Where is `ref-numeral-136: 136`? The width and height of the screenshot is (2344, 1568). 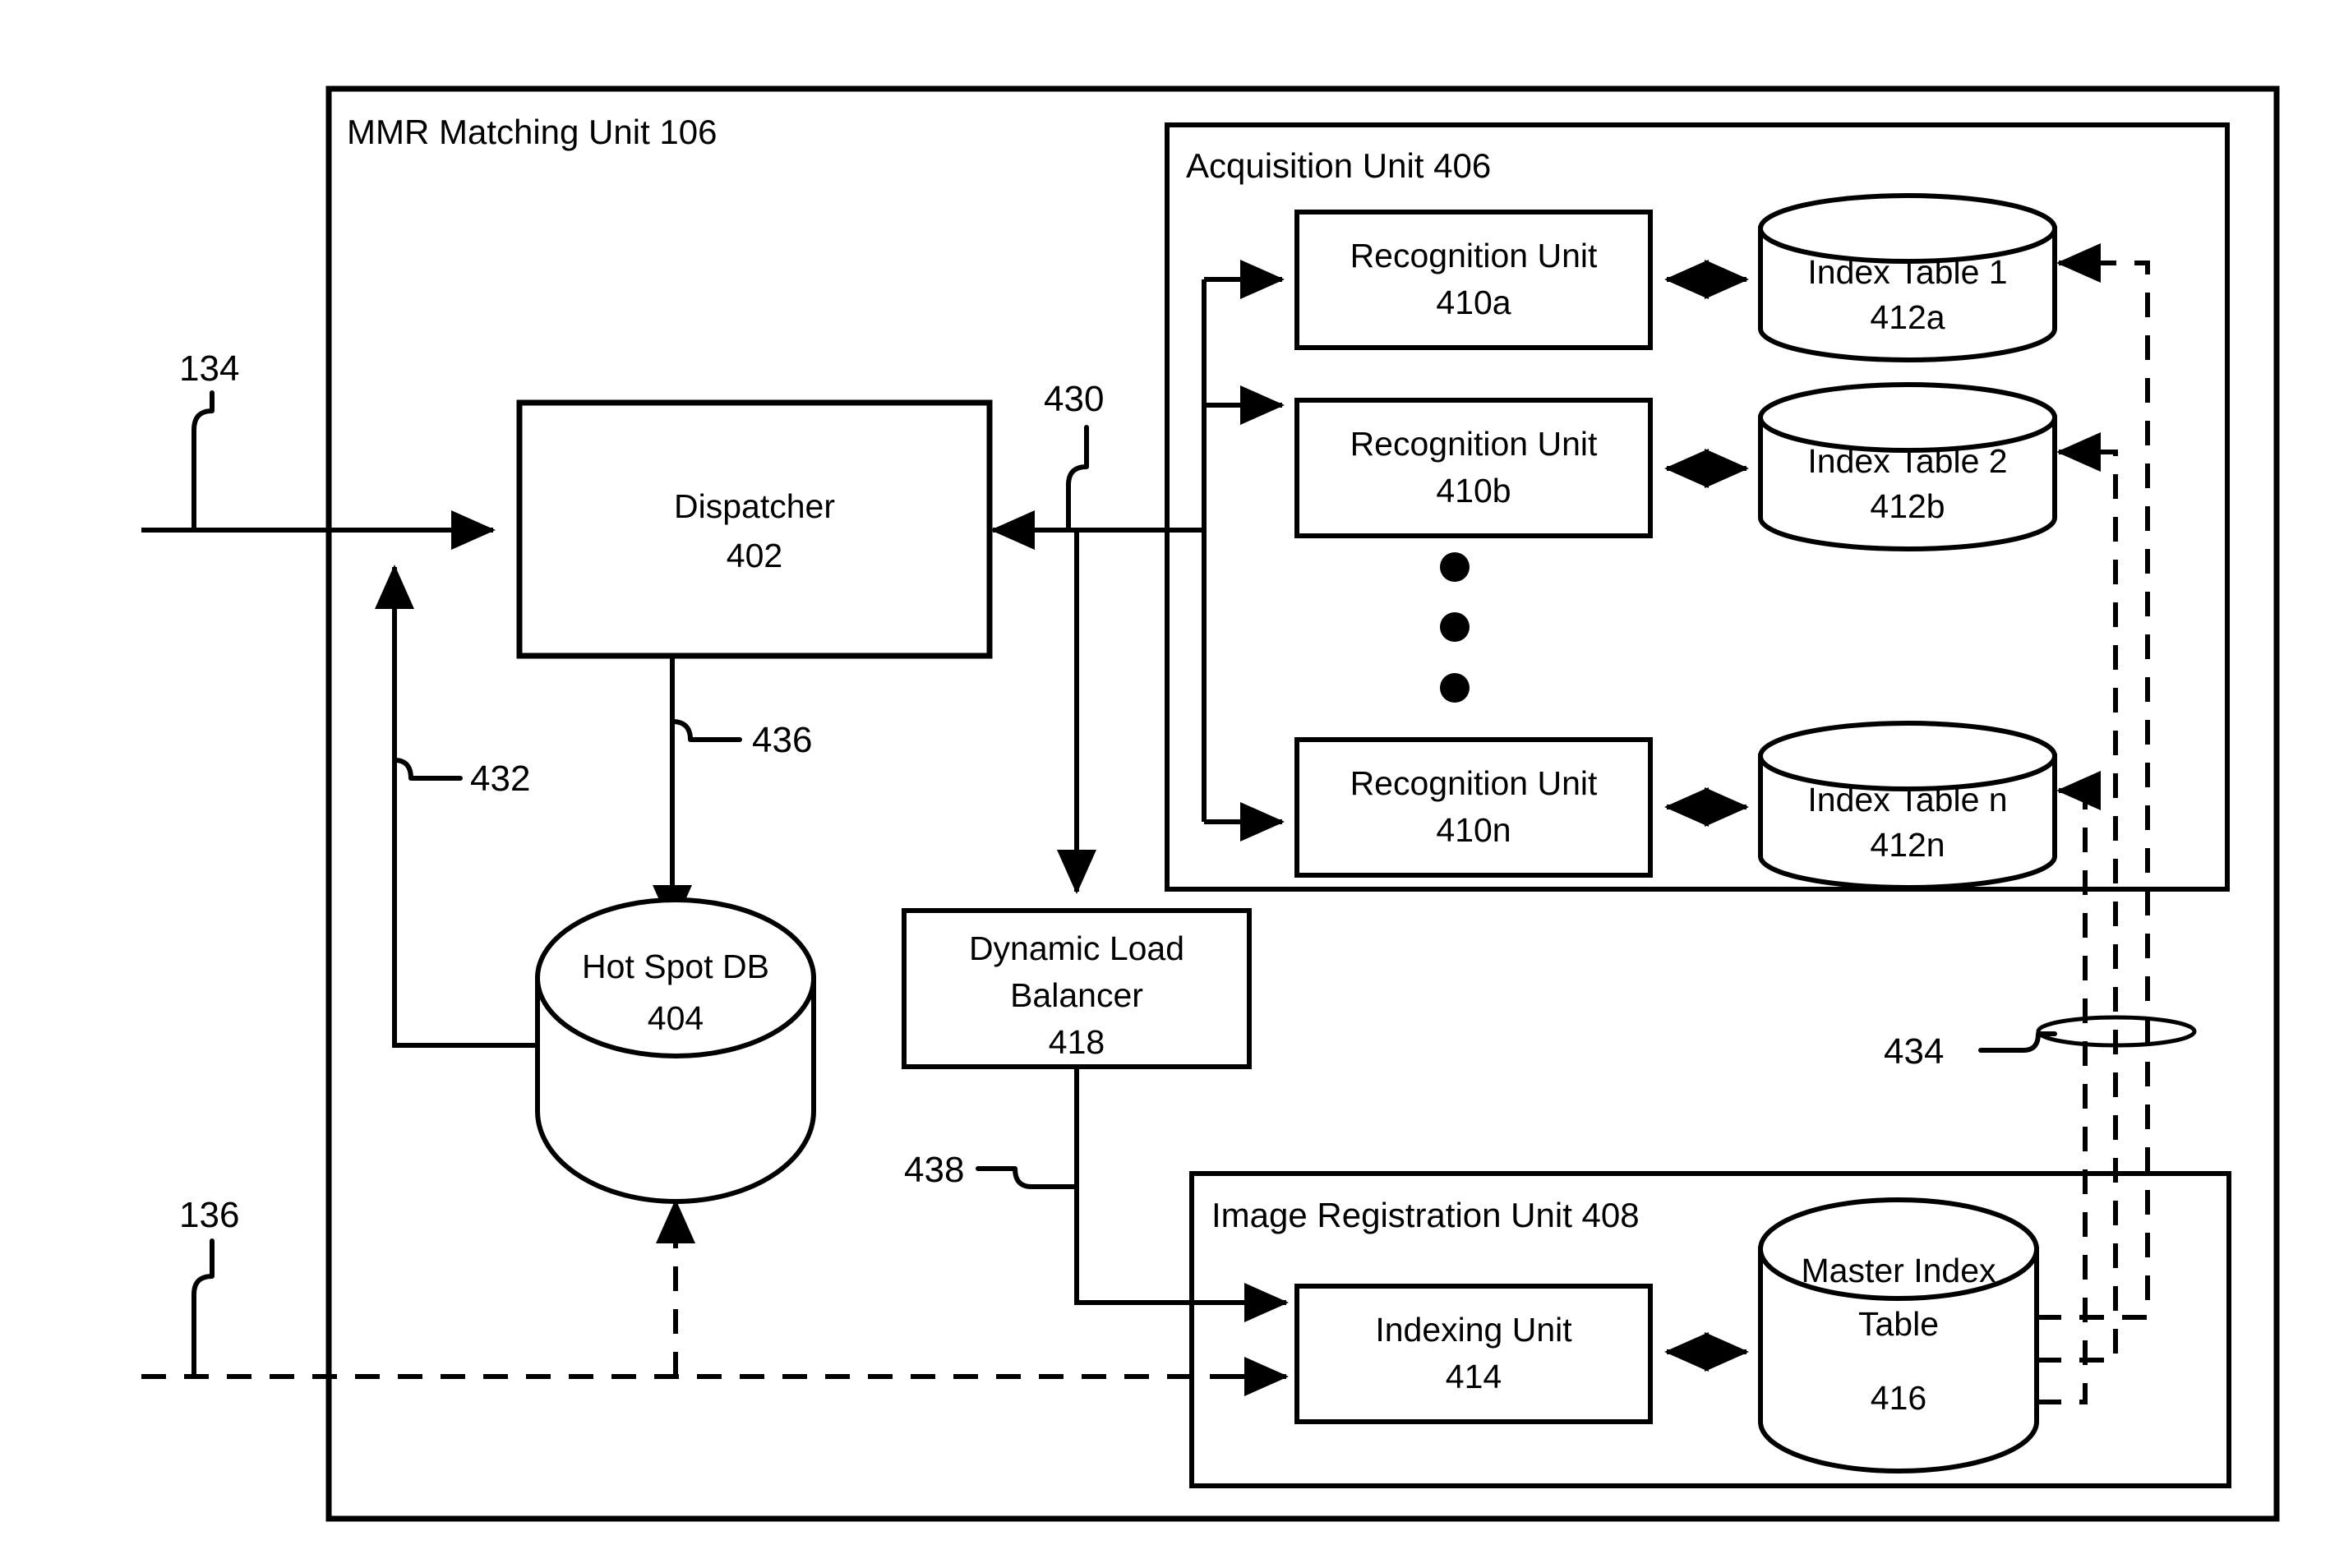 ref-numeral-136: 136 is located at coordinates (209, 1215).